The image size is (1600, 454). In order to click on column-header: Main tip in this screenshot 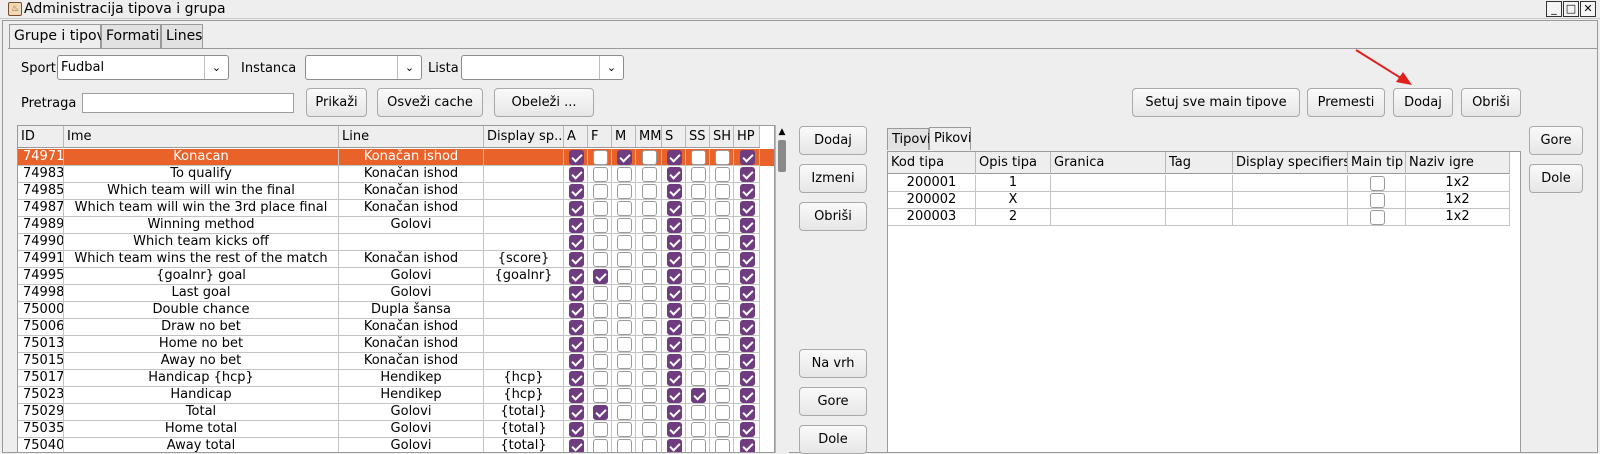, I will do `click(1377, 163)`.